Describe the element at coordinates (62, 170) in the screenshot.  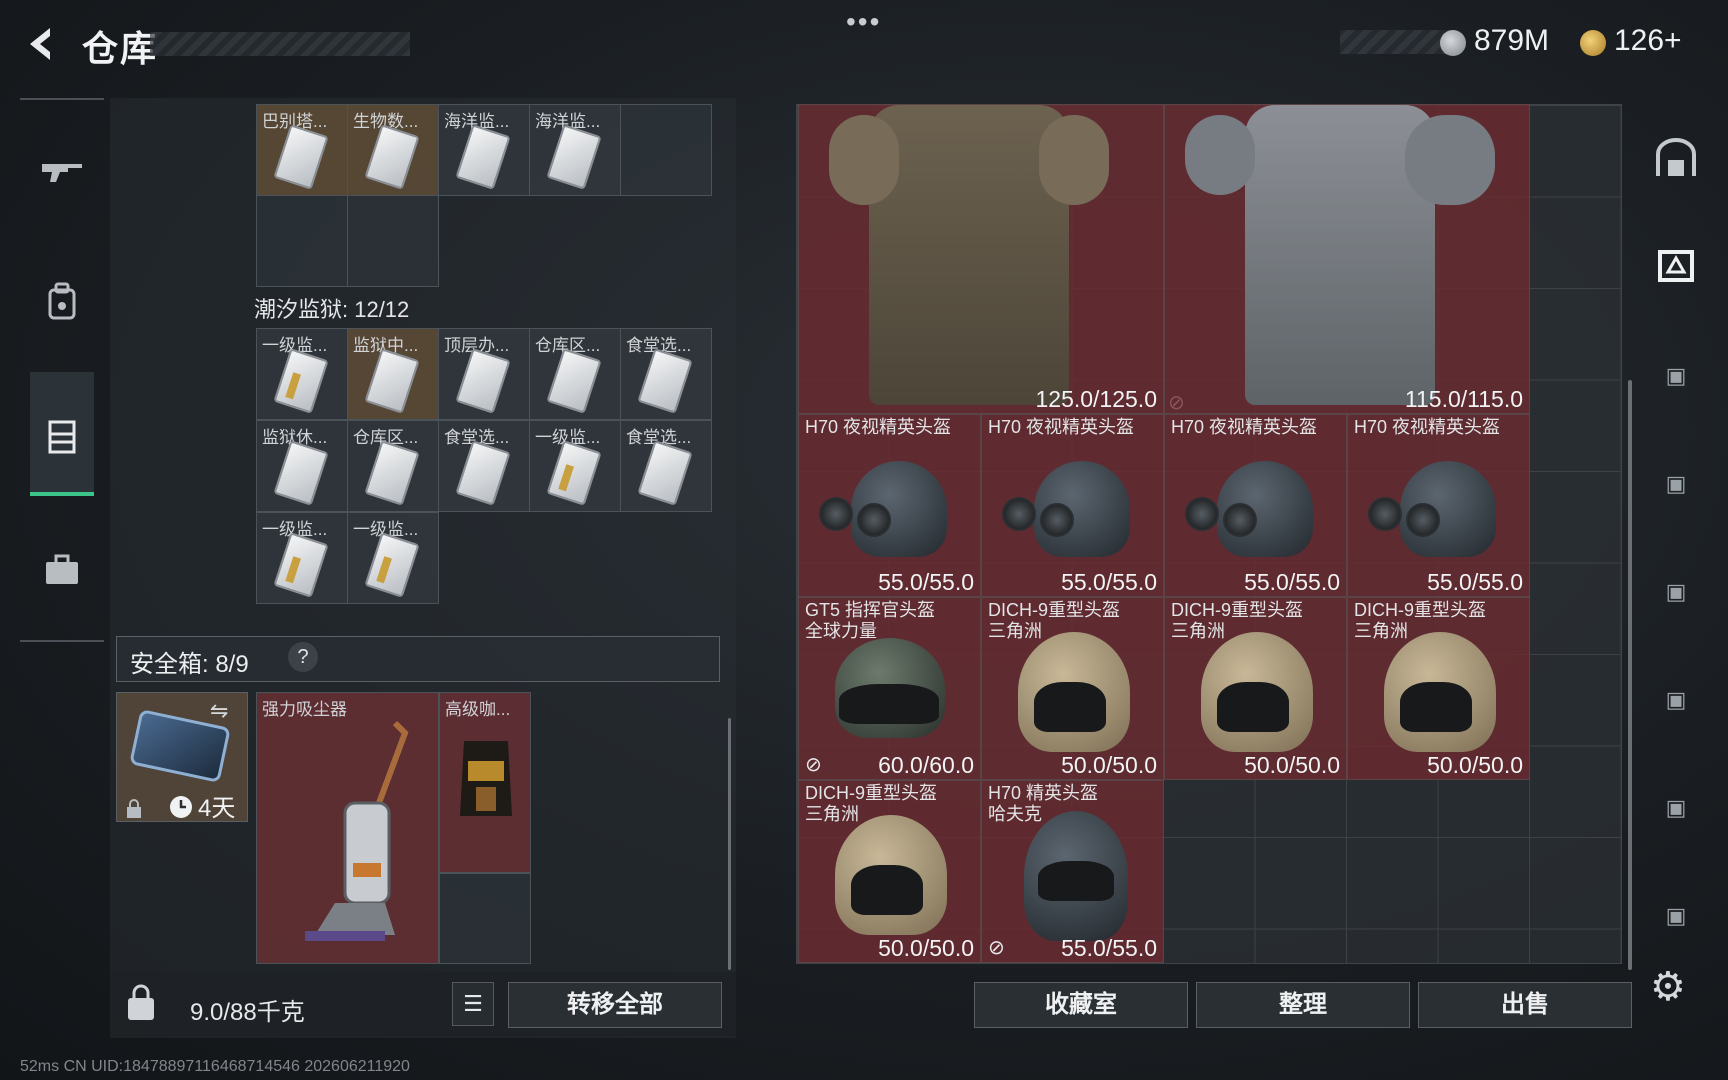
I see `rifle-icon` at that location.